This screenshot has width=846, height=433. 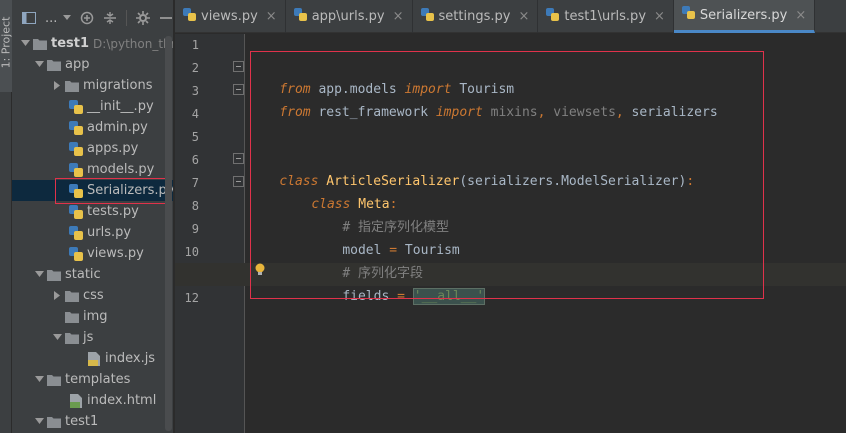 I want to click on js-file-icon, so click(x=94, y=359).